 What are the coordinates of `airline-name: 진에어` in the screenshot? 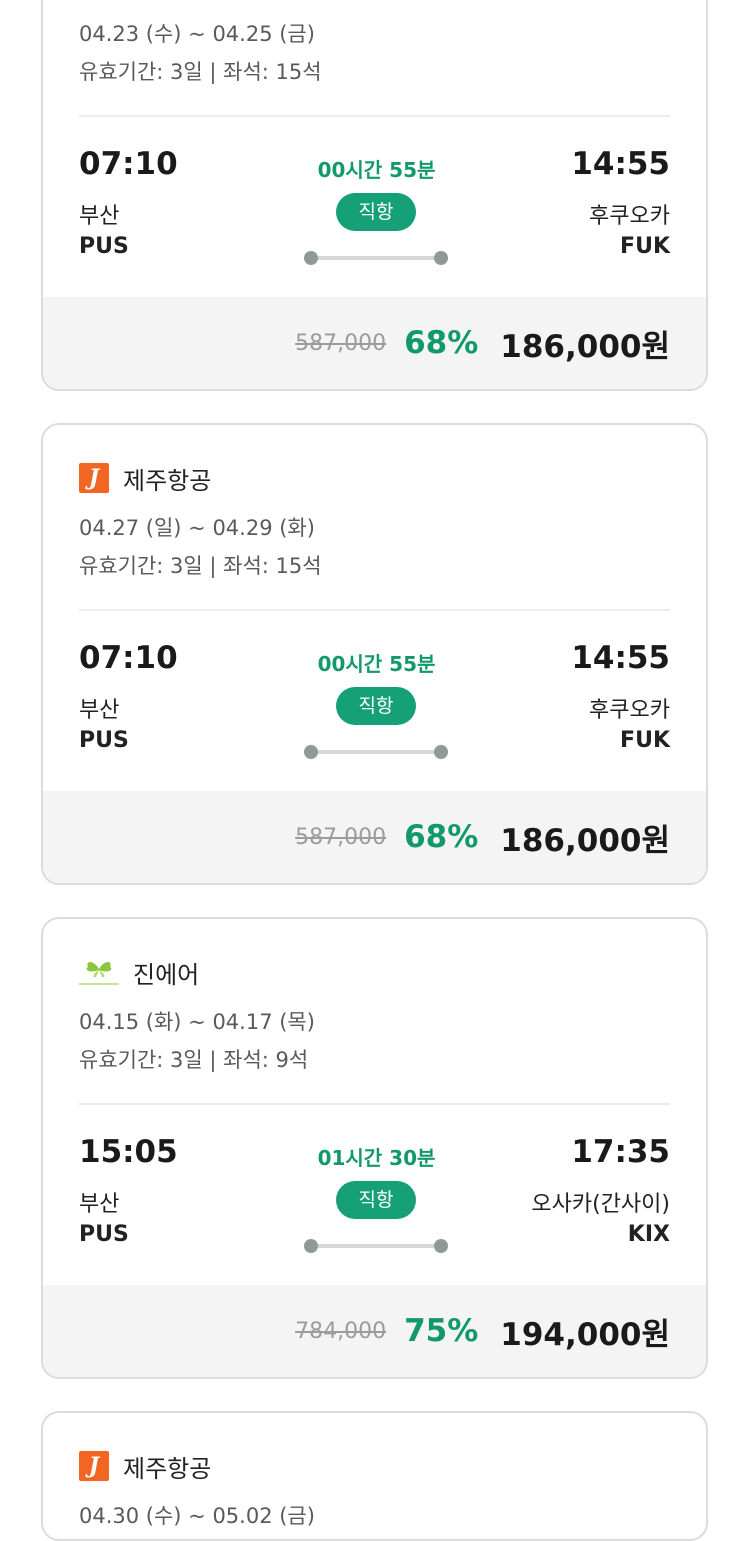 It's located at (166, 974).